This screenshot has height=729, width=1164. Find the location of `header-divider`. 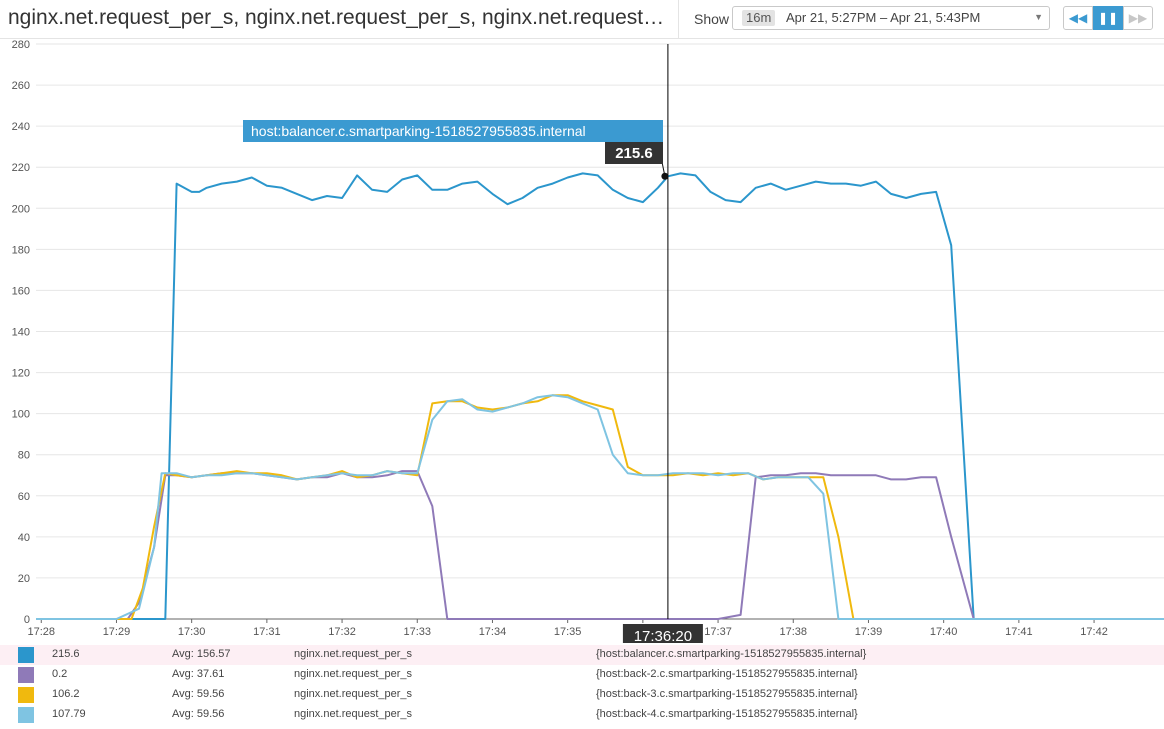

header-divider is located at coordinates (678, 19).